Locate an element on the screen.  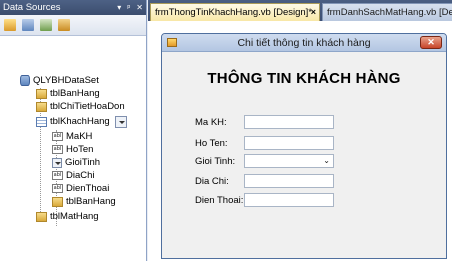
panel-close-icon: ✕ is located at coordinates (139, 7).